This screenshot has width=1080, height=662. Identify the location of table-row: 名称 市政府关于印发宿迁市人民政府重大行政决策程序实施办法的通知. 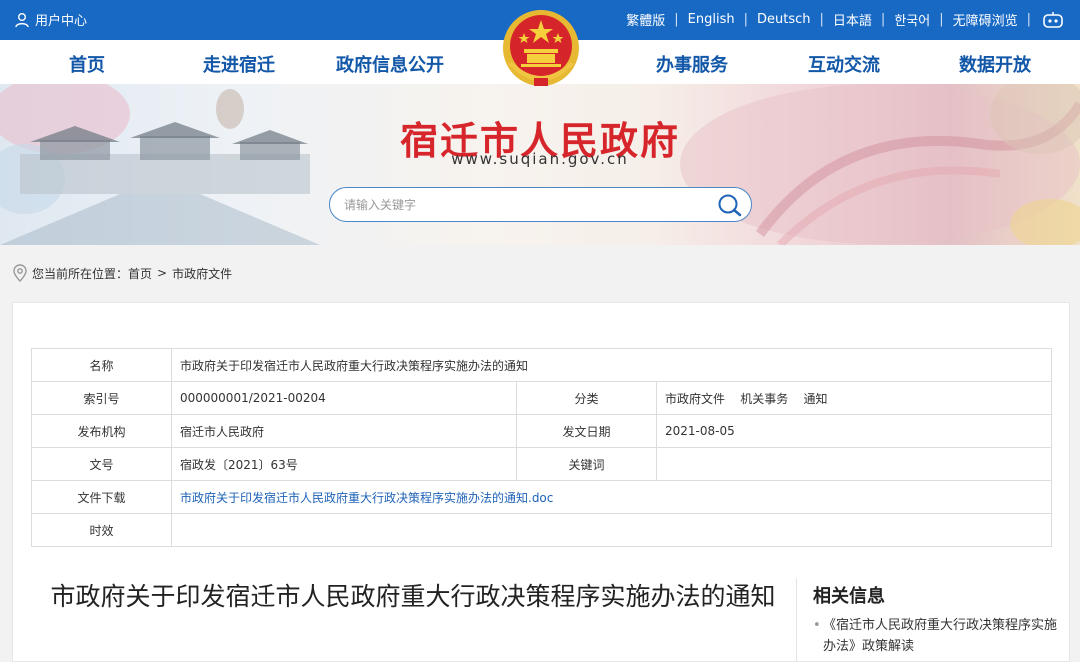
(541, 365).